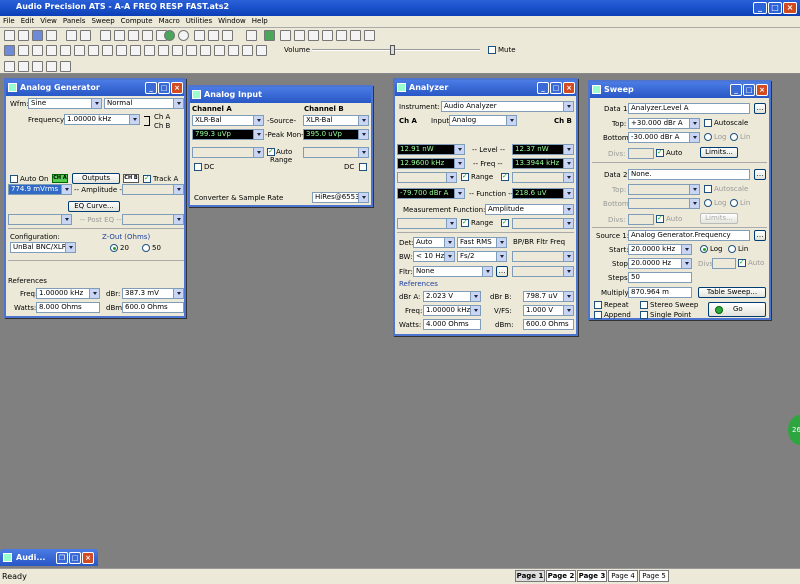 The height and width of the screenshot is (584, 800). What do you see at coordinates (213, 35) in the screenshot?
I see `graph-icon` at bounding box center [213, 35].